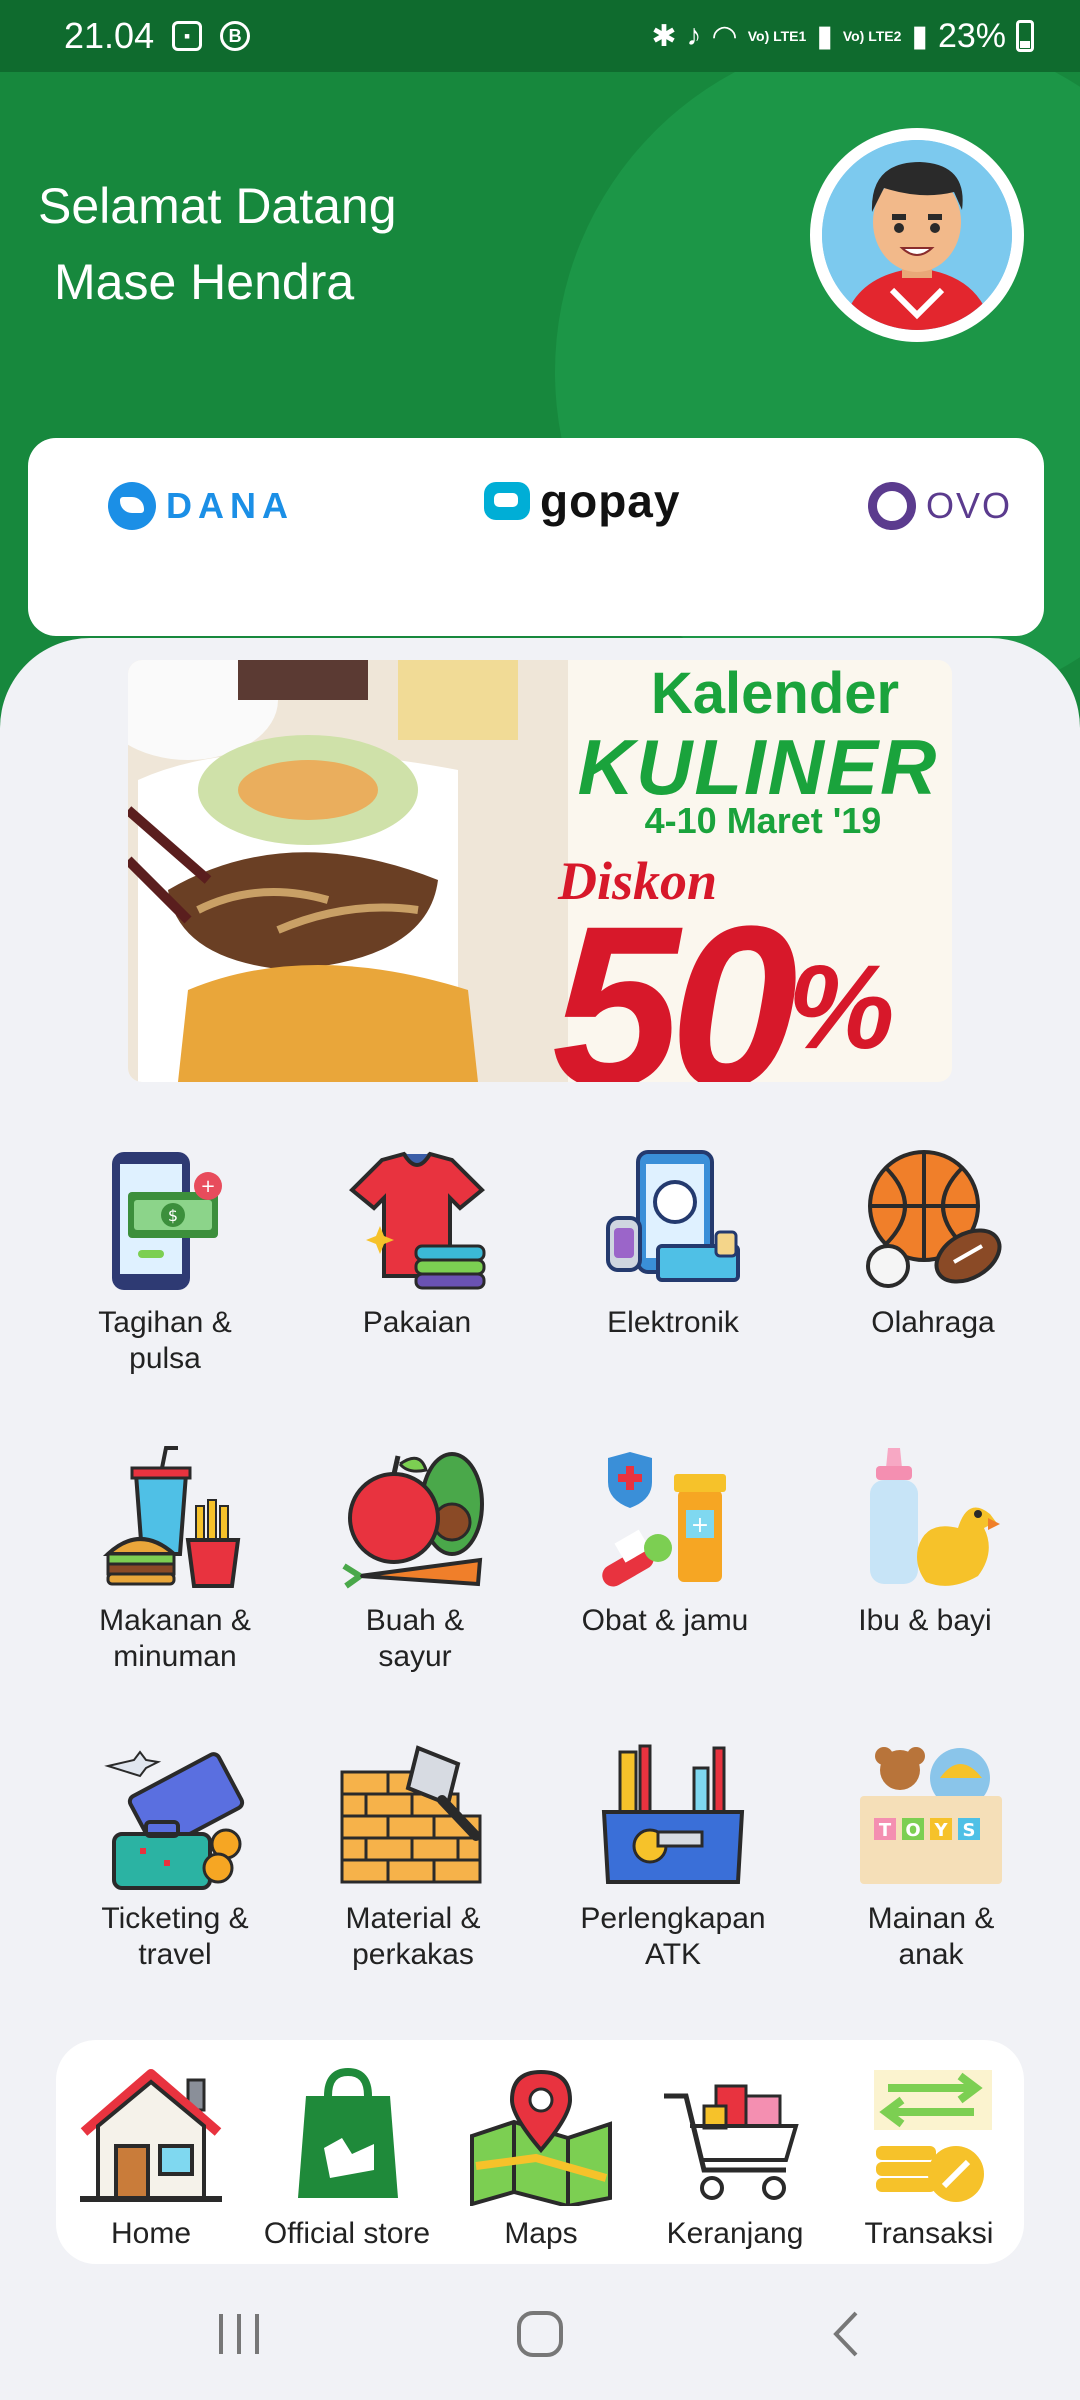  I want to click on nav-keranjang: Keranjang, so click(735, 2158).